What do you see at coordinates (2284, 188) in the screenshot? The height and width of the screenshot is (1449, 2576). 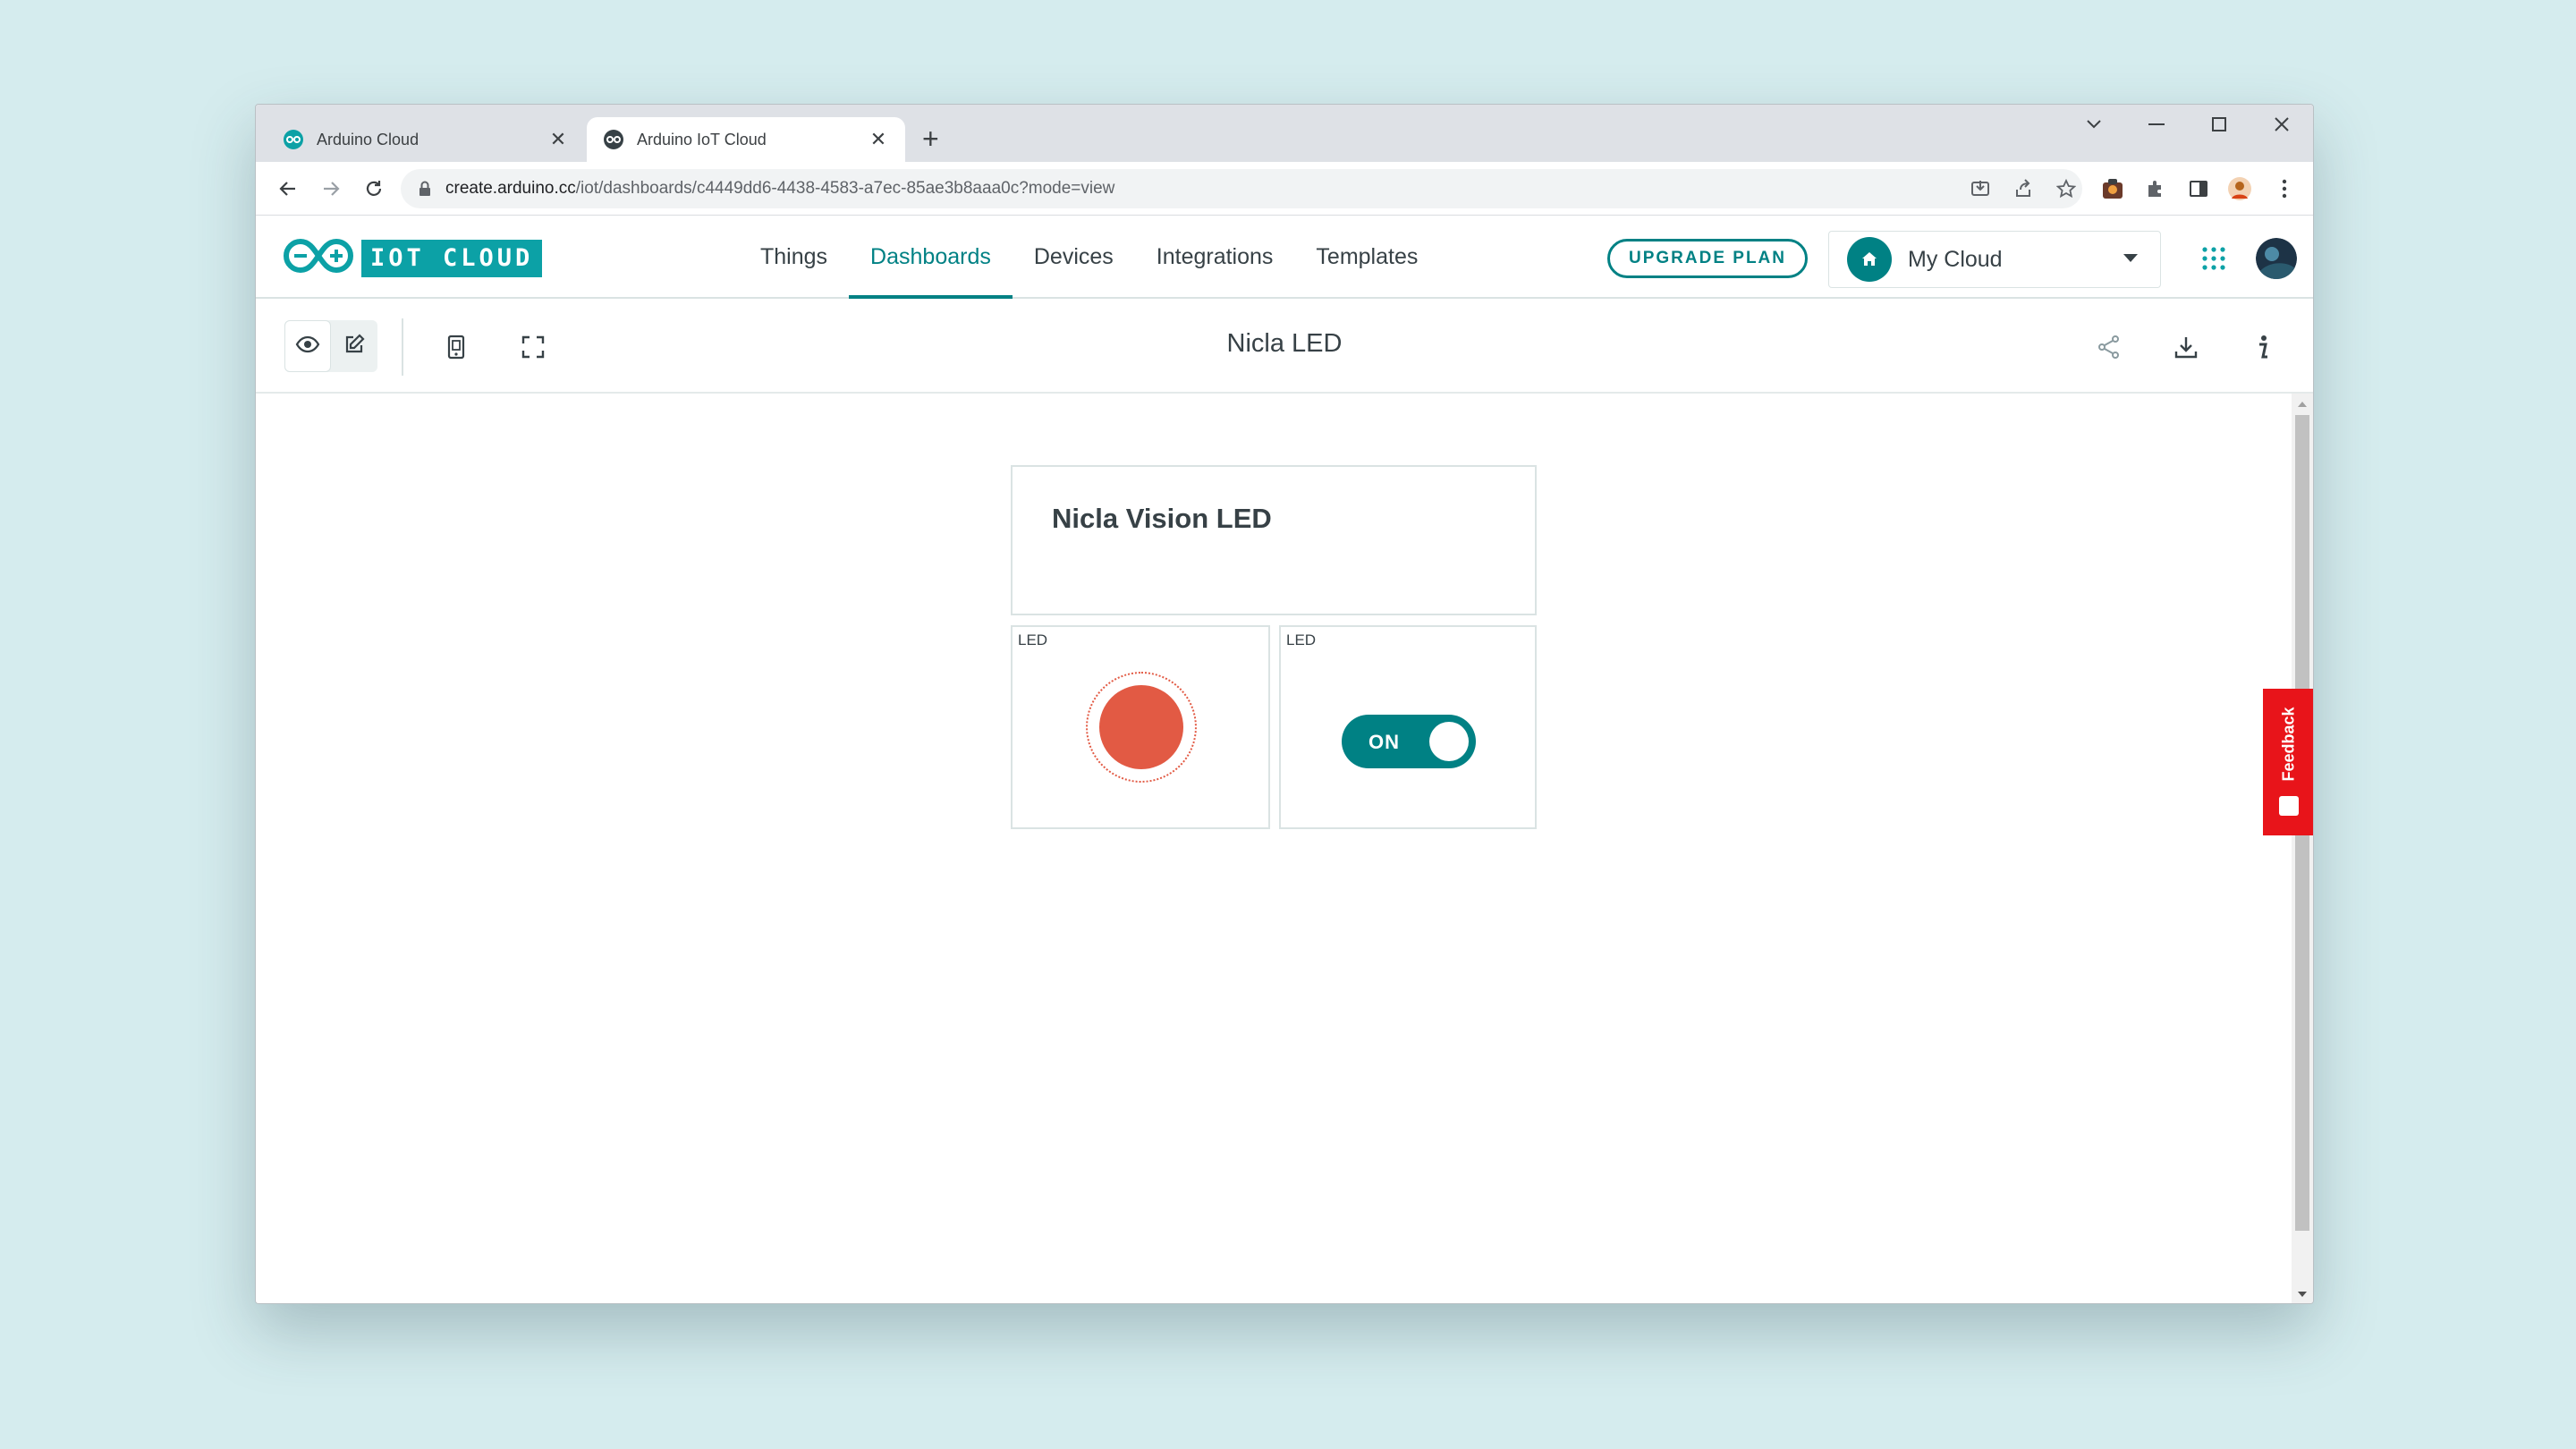 I see `browser-menu-kebab-icon` at bounding box center [2284, 188].